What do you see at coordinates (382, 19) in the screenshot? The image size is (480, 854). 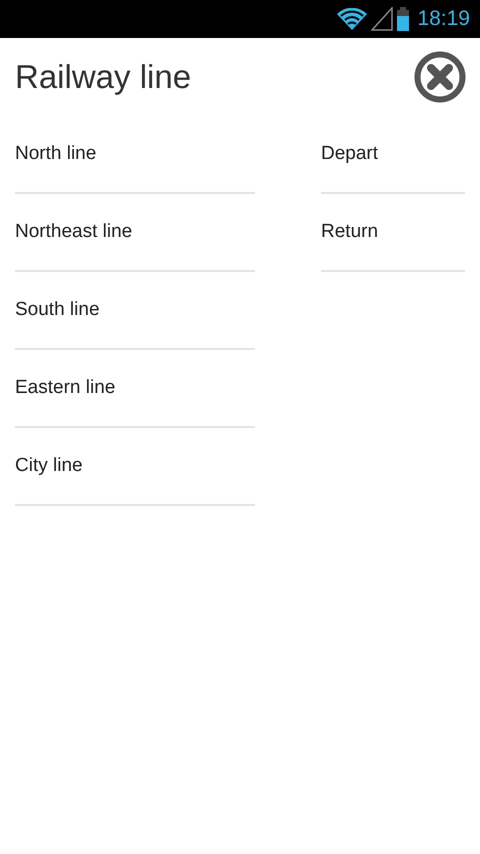 I see `signal-icon` at bounding box center [382, 19].